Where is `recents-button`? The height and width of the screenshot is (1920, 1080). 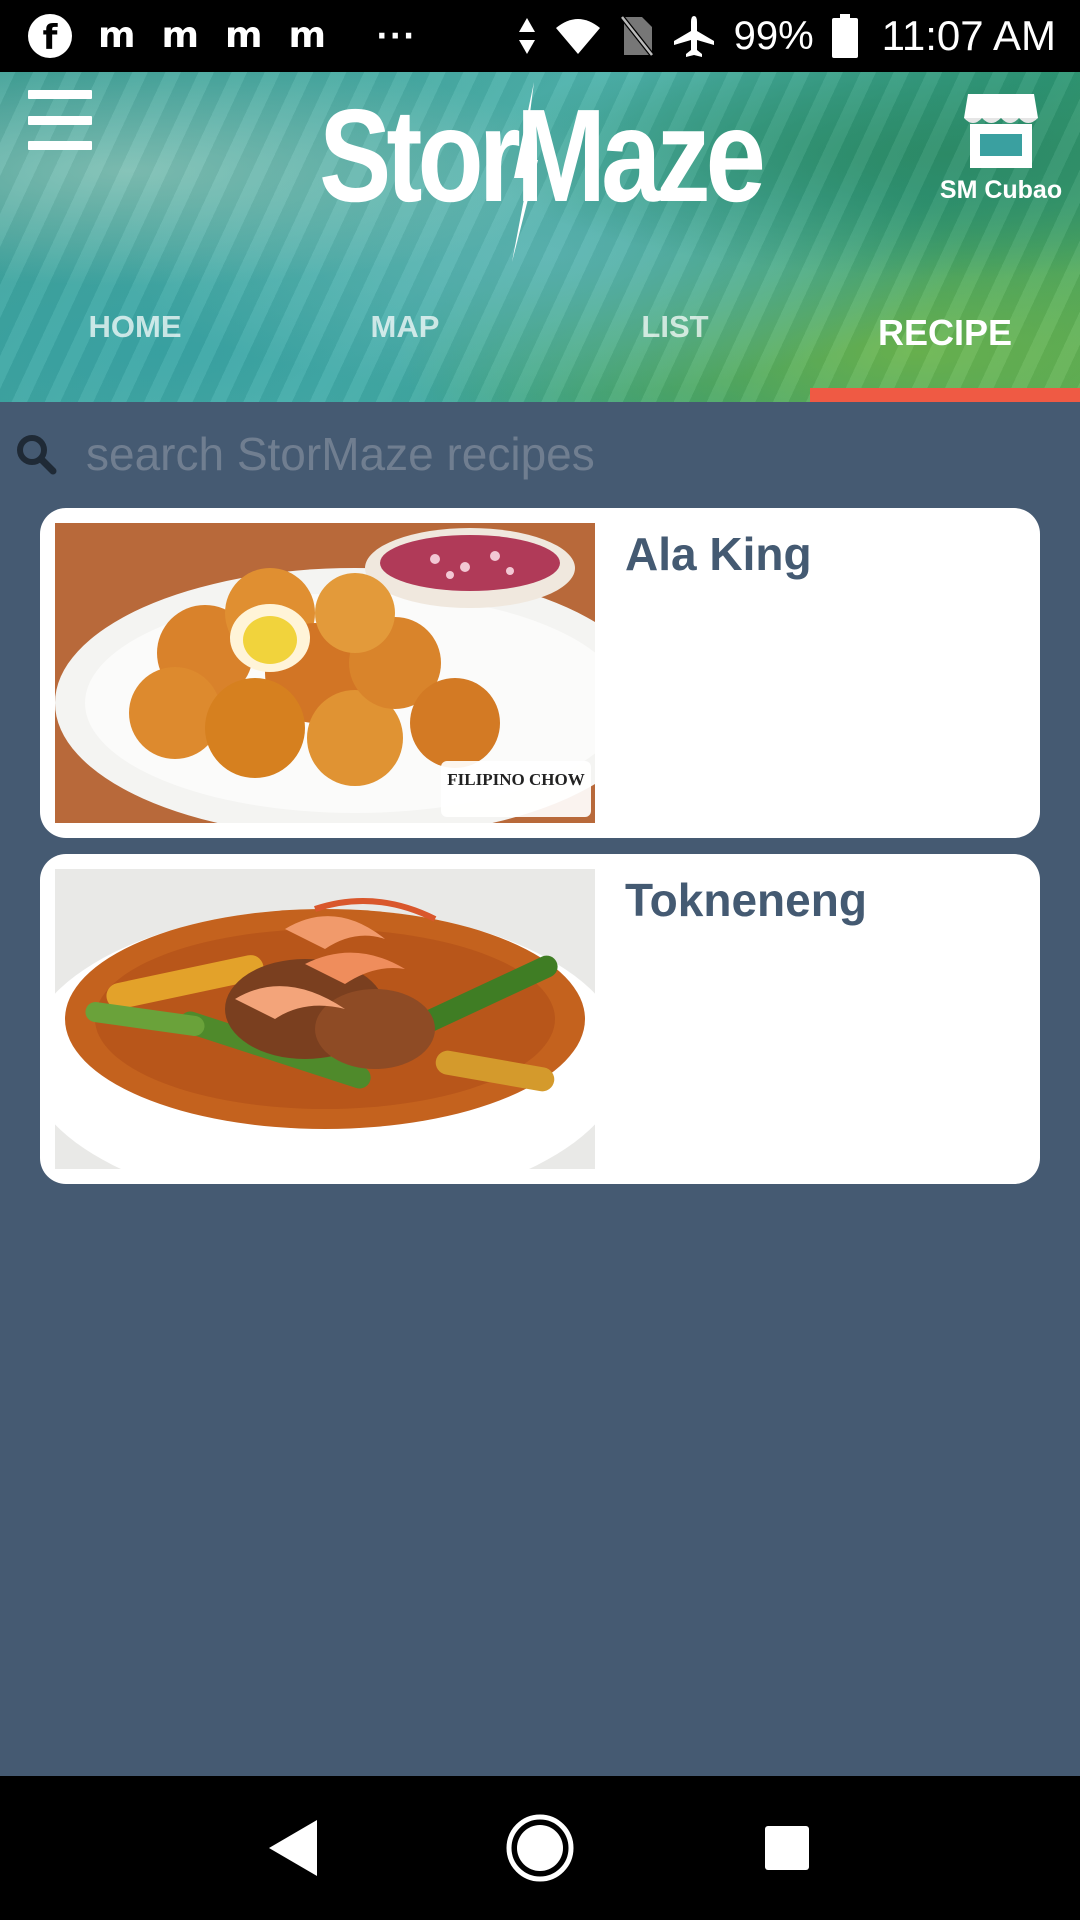 recents-button is located at coordinates (787, 1848).